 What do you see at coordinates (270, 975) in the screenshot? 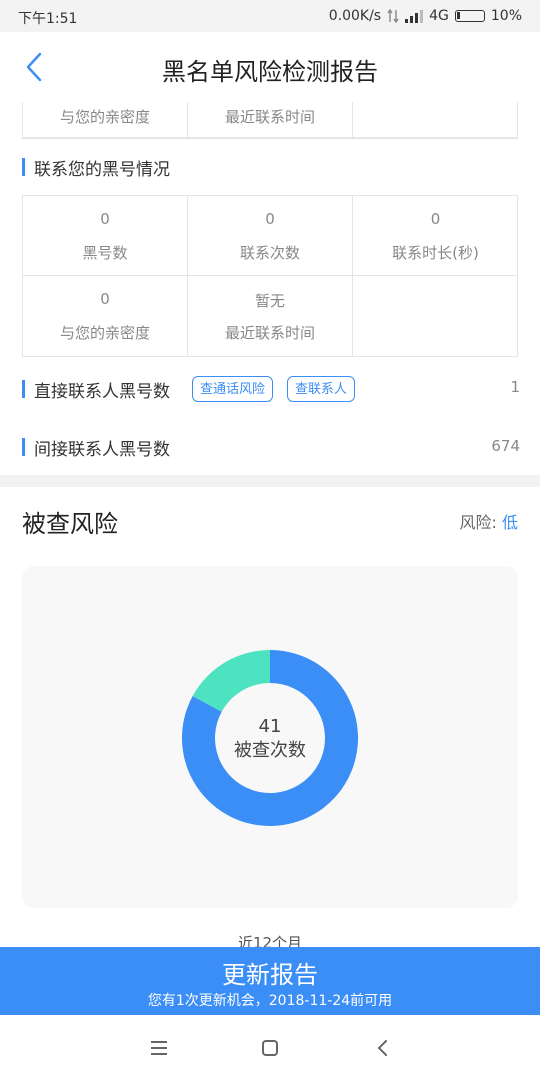
I see `update-report-title: 更新报告` at bounding box center [270, 975].